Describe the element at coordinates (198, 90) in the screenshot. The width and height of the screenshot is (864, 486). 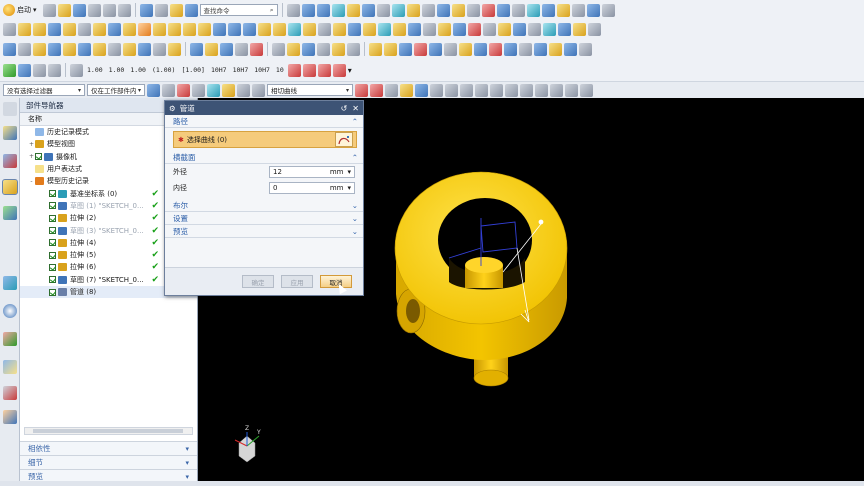
I see `select-all-icon` at that location.